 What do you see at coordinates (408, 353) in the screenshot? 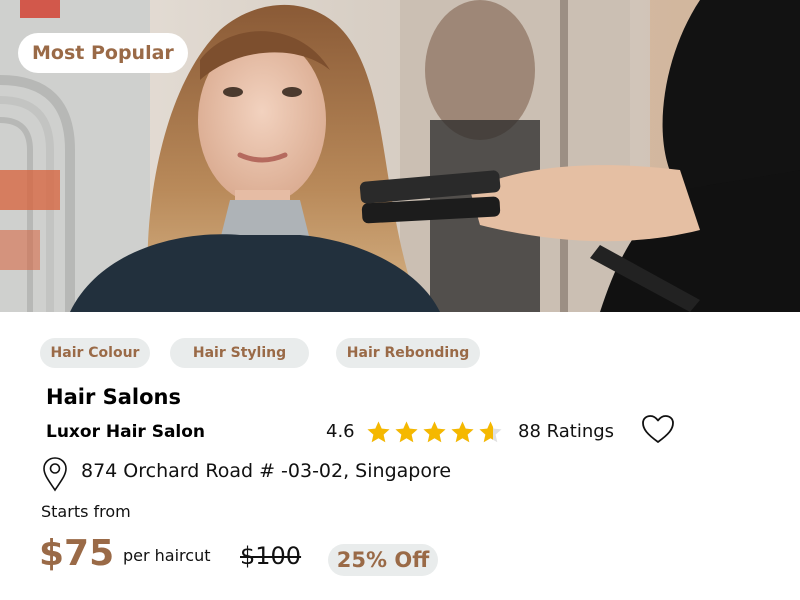
I see `tag-hair-rebonding: Hair Rebonding` at bounding box center [408, 353].